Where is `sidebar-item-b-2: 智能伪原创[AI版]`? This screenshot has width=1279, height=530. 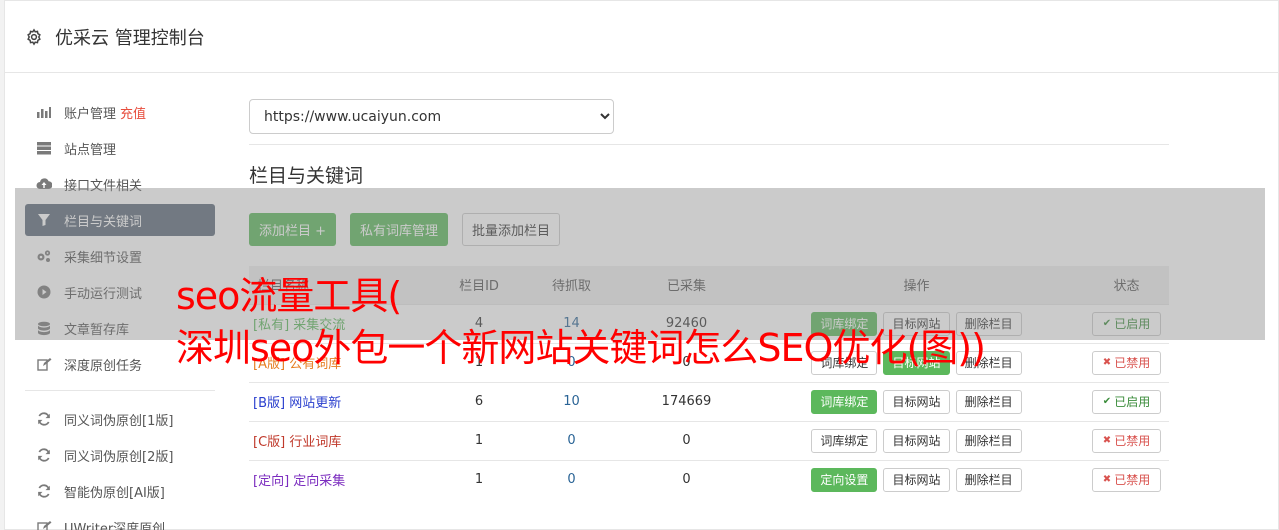
sidebar-item-b-2: 智能伪原创[AI版] is located at coordinates (120, 491).